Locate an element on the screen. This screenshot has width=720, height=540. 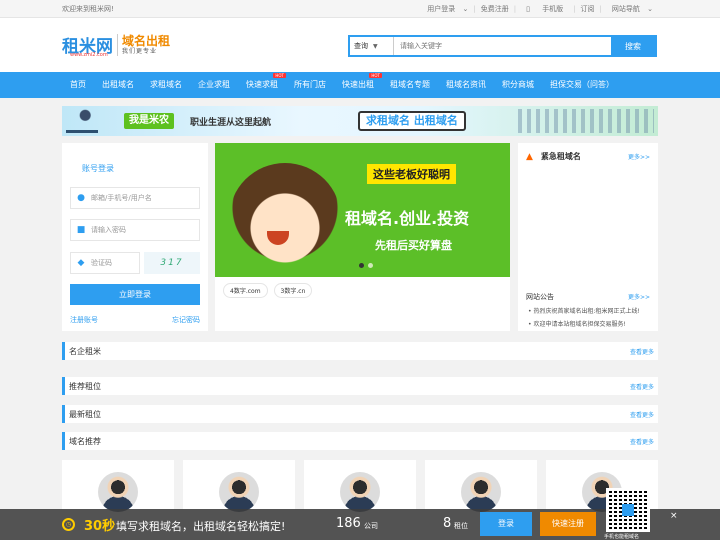
slide-dot-active is located at coordinates (361, 265).